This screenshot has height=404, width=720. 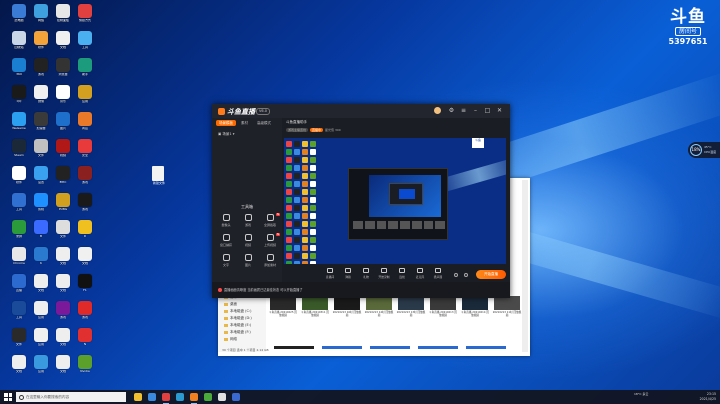 I want to click on video-thumbnail: 20210213 14时 回放视频, so click(x=379, y=308).